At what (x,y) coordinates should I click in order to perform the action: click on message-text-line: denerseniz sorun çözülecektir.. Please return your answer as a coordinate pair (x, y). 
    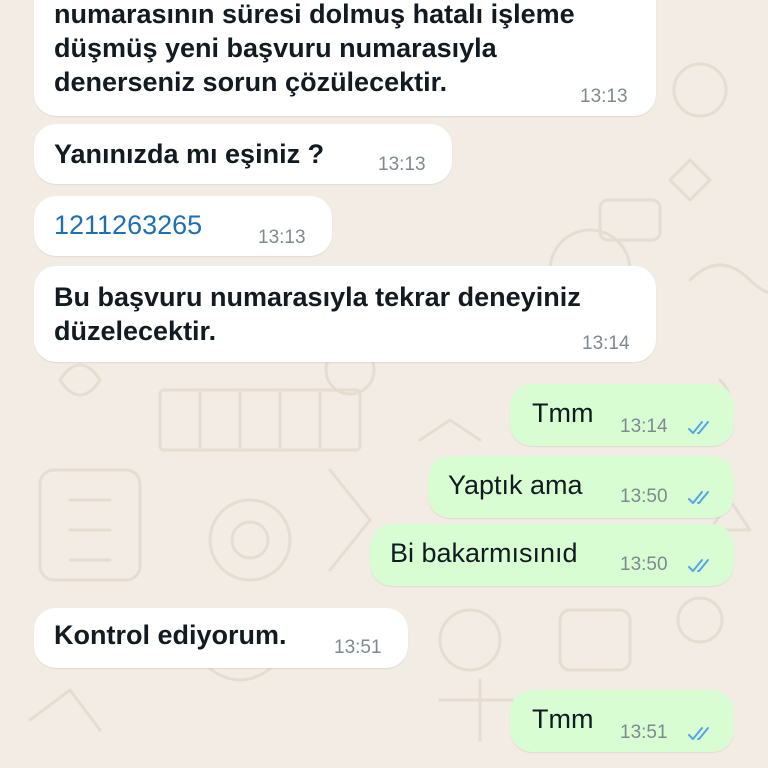
    Looking at the image, I should click on (251, 82).